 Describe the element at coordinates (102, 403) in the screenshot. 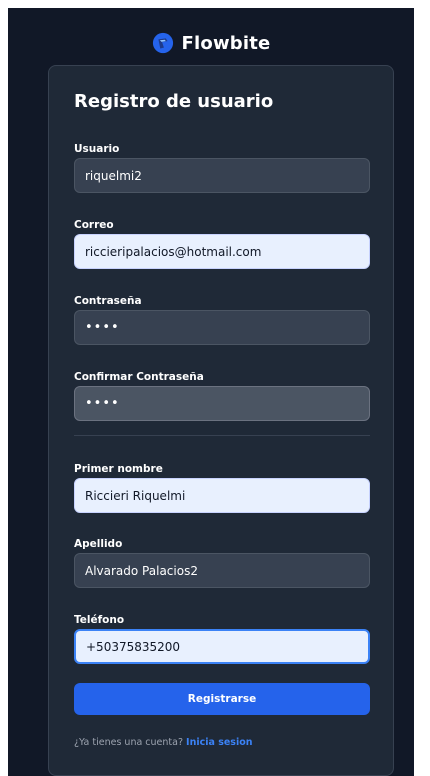

I see `confirm-password-value: ••••` at that location.